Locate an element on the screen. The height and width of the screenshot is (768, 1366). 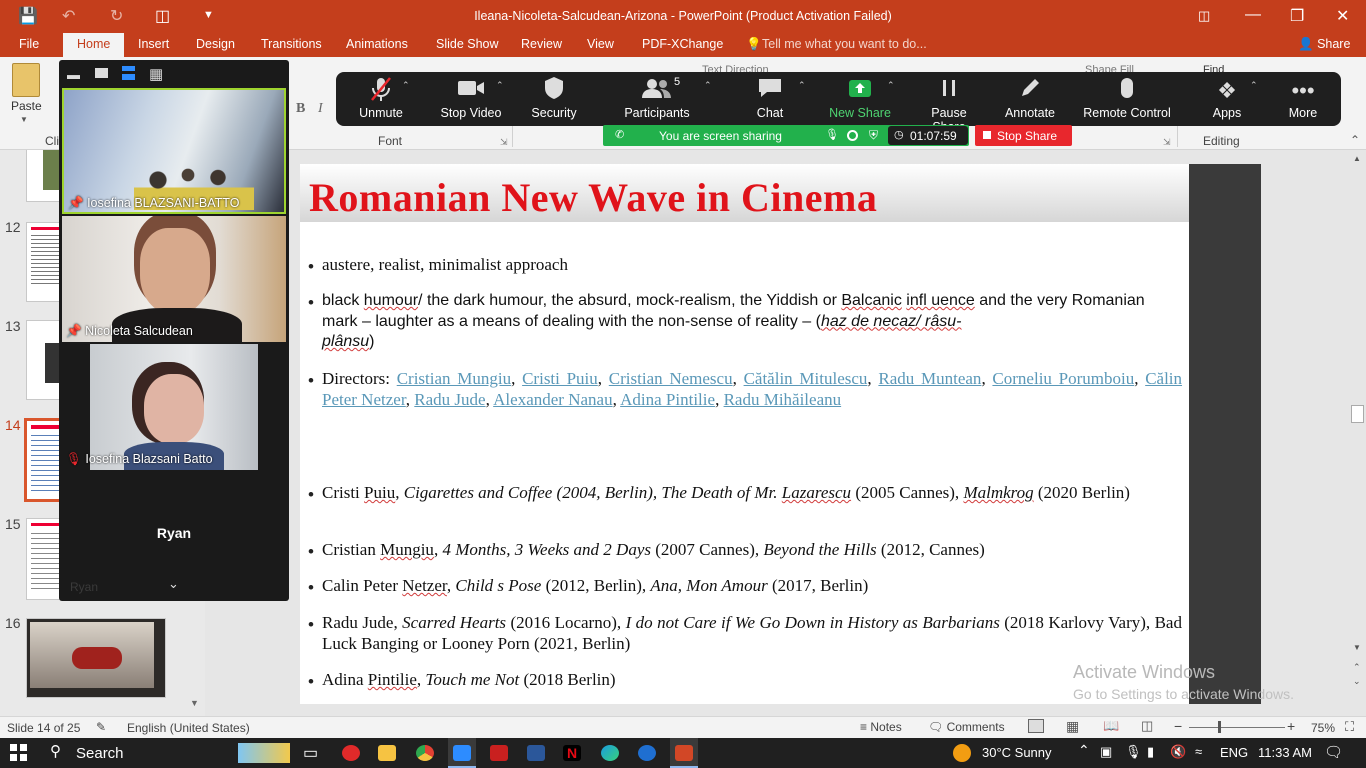
director-link: Alexander Nanau is located at coordinates (552, 399).